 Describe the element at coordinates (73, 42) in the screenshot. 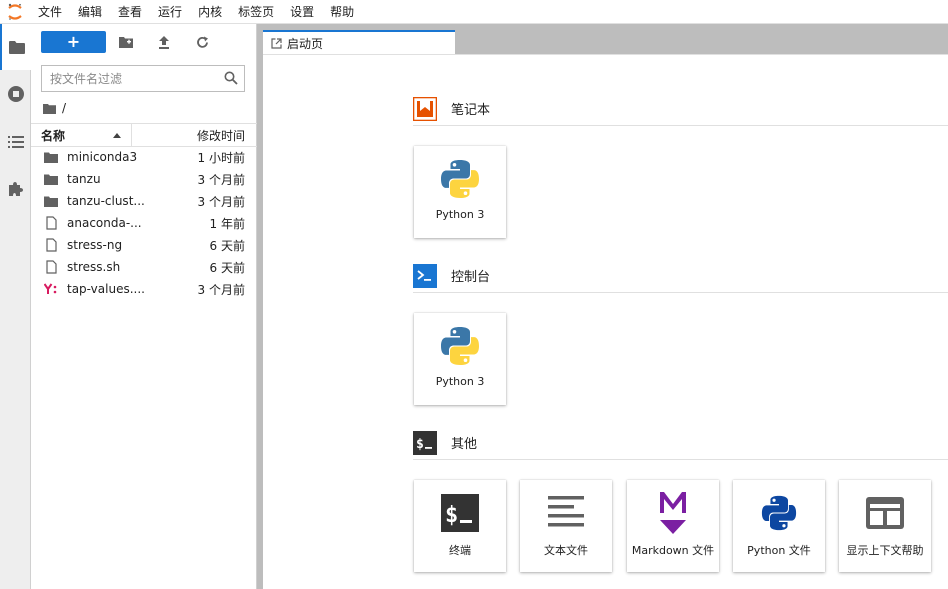

I see `new-launcher-button: +` at that location.